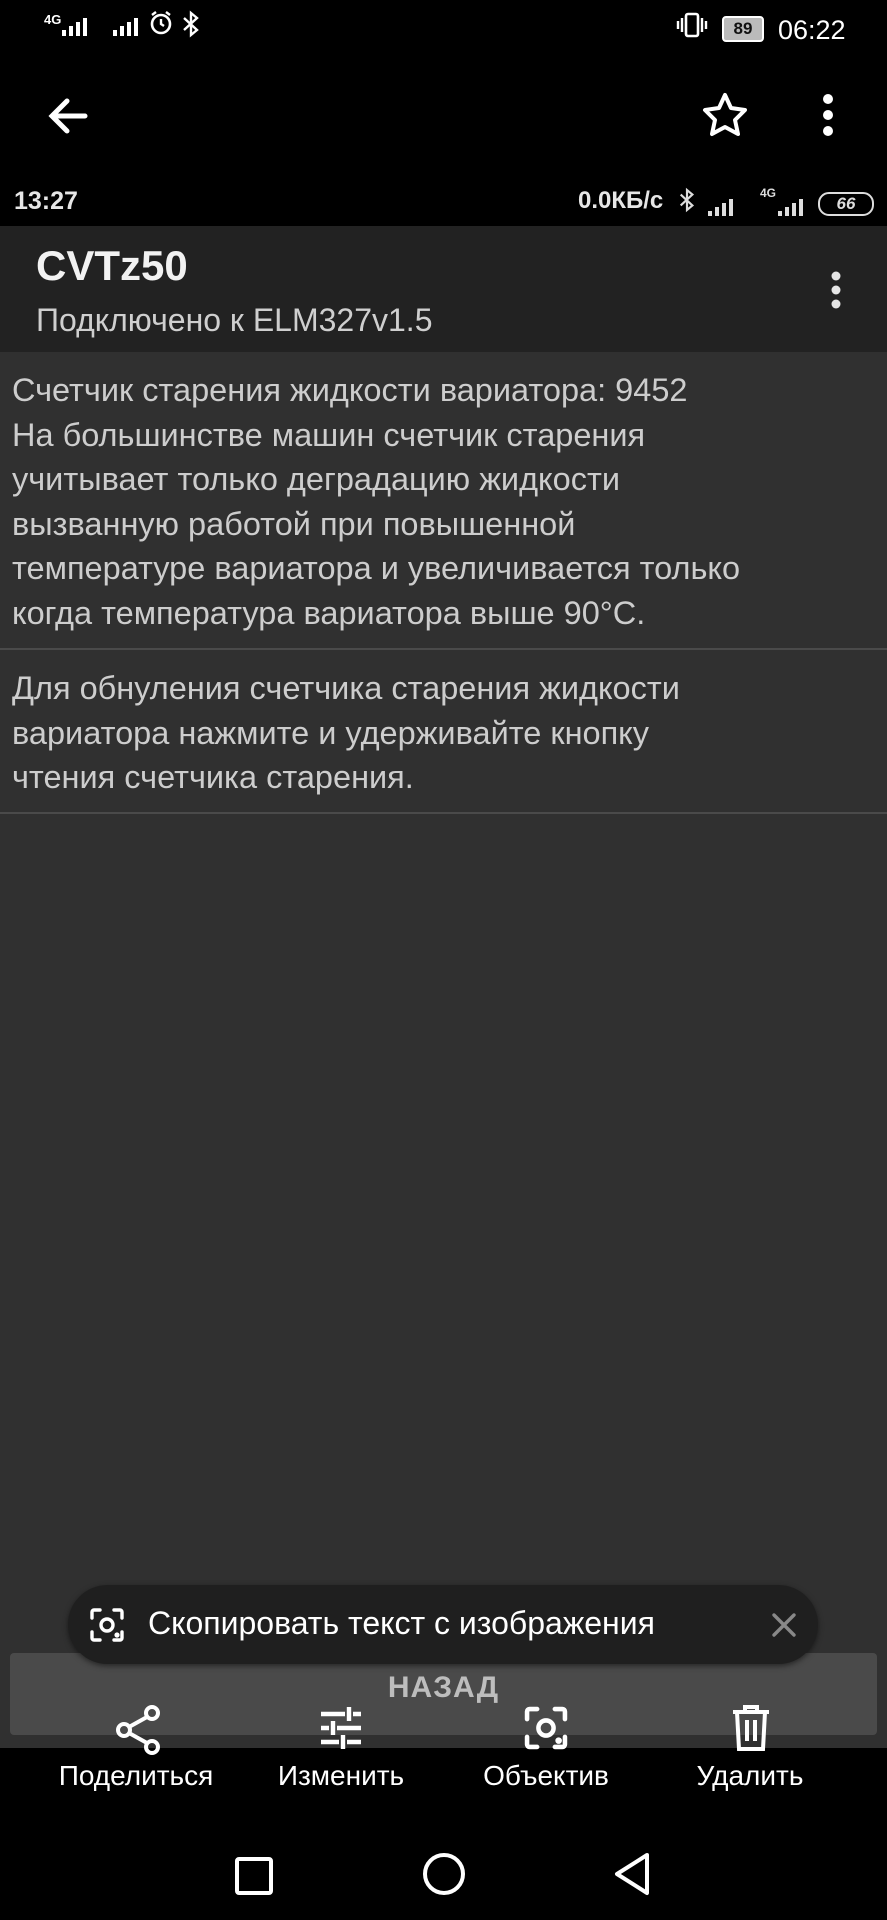 The height and width of the screenshot is (1920, 887). I want to click on inner-signal-icon, so click(720, 205).